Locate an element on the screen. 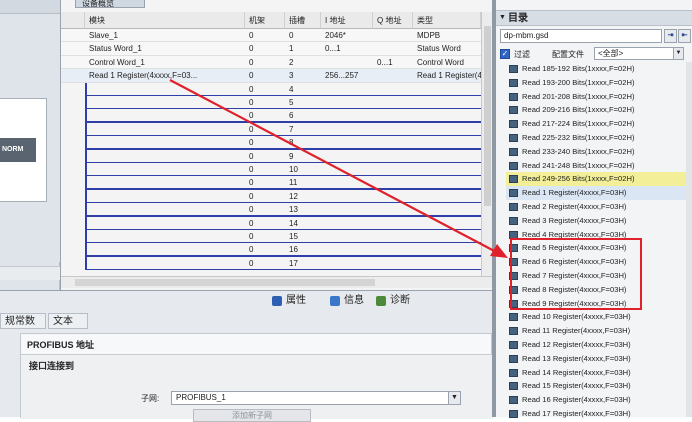 The height and width of the screenshot is (422, 692). inspector-body: PROFIBUS 地址 接口连接到 子网: PROFIBUS_1 ▼ 添加新子网 is located at coordinates (256, 377).